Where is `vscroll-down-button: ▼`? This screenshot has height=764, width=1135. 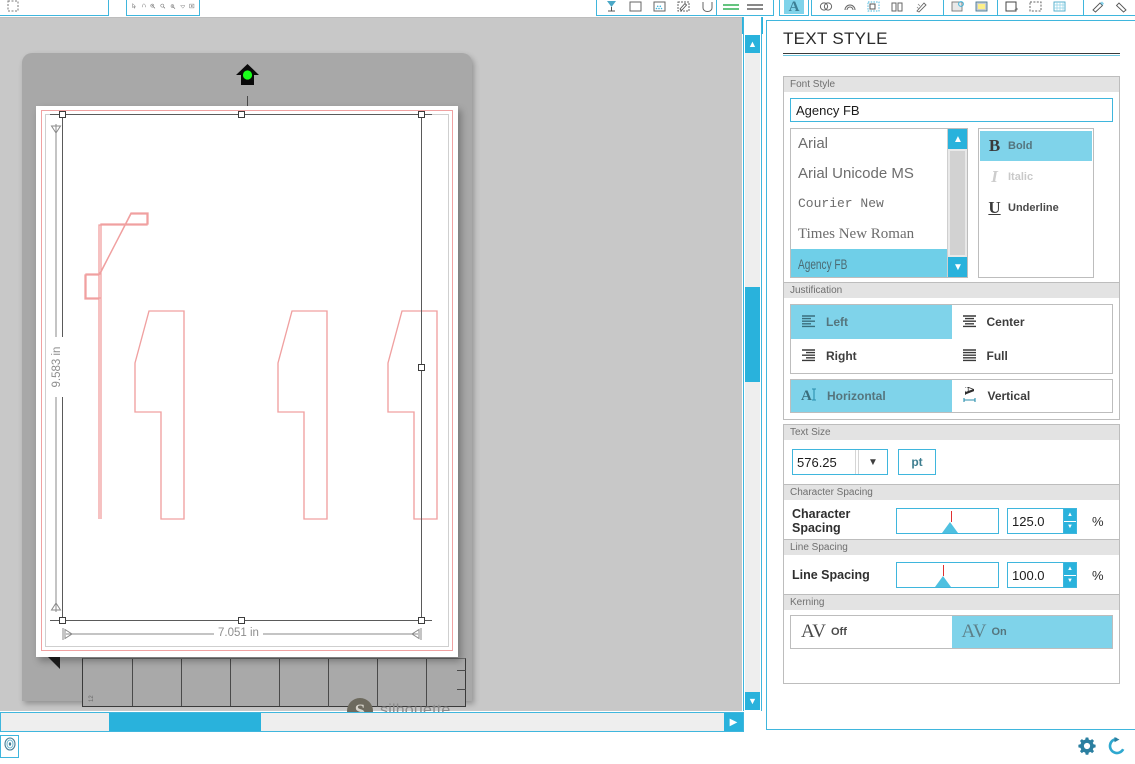 vscroll-down-button: ▼ is located at coordinates (752, 701).